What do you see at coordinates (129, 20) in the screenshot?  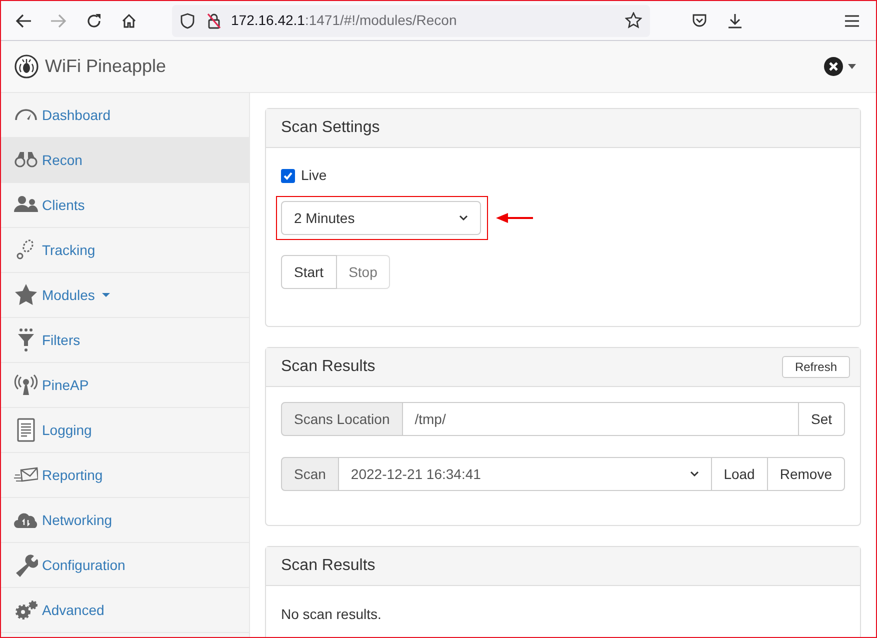 I see `home-icon` at bounding box center [129, 20].